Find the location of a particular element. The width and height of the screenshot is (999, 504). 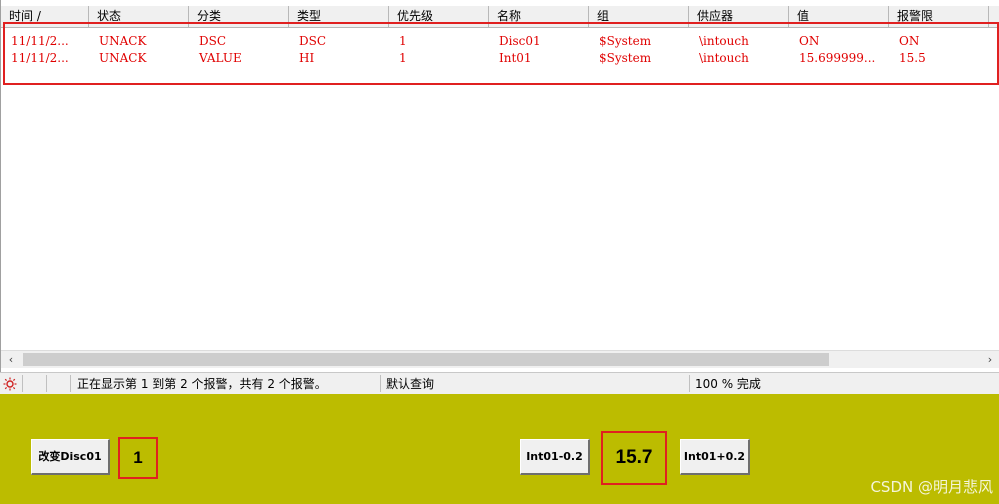

int01-increment-button: Int01+0.2 is located at coordinates (715, 457).